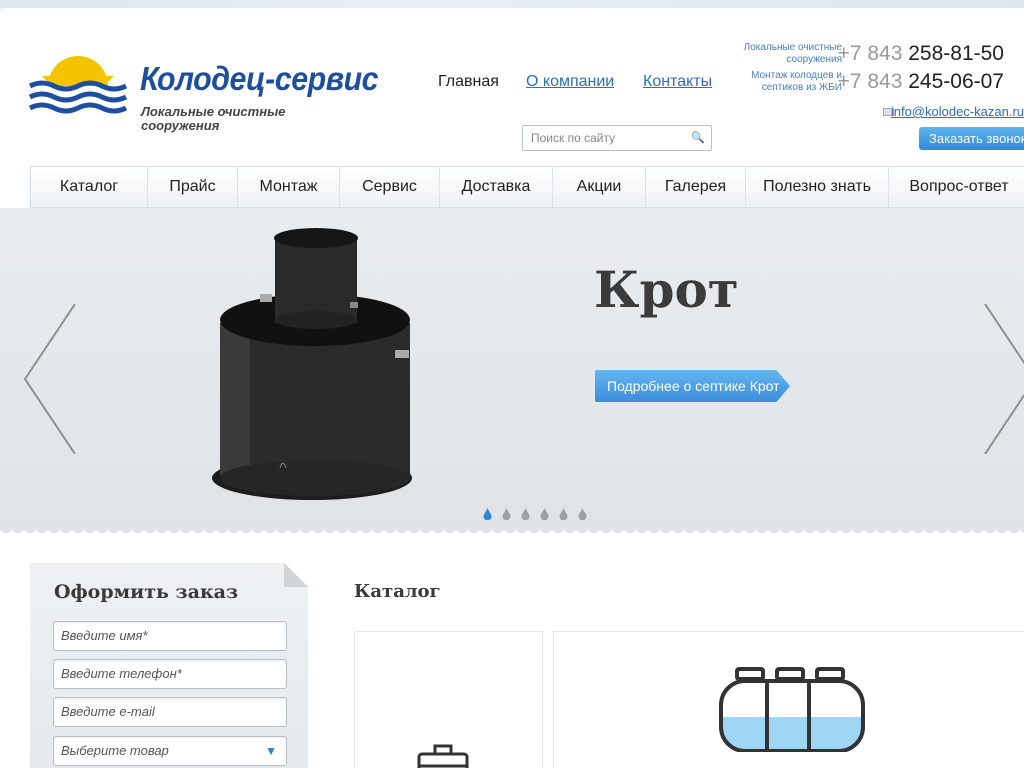 The image size is (1024, 768). Describe the element at coordinates (792, 709) in the screenshot. I see `storage-tank-icon` at that location.